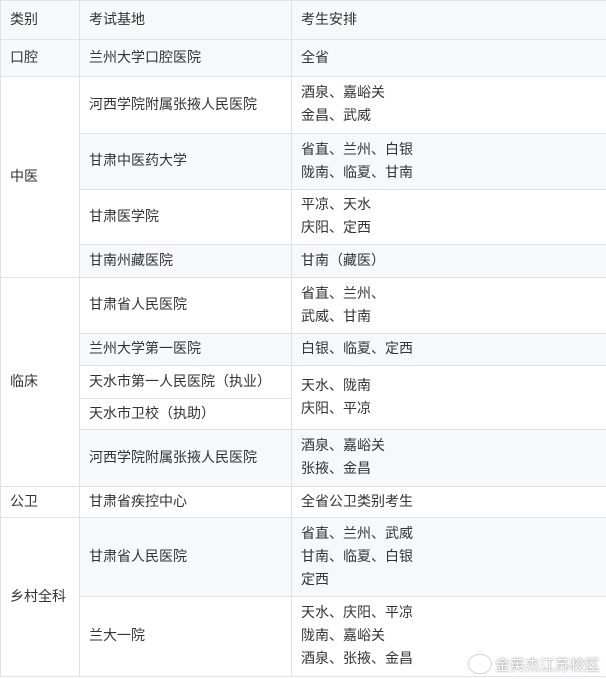  What do you see at coordinates (336, 316) in the screenshot?
I see `arrangement-line: 武威、甘南` at bounding box center [336, 316].